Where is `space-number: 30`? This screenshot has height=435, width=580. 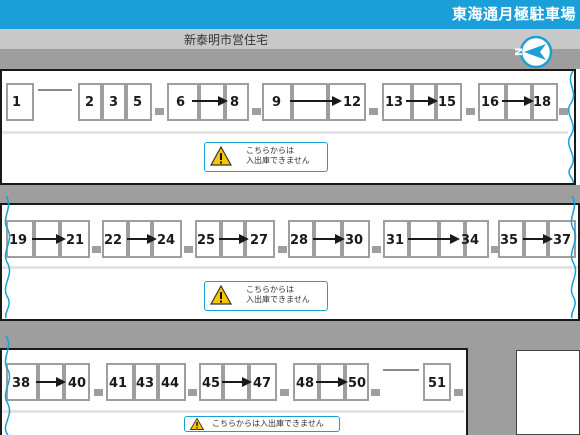 space-number: 30 is located at coordinates (354, 240).